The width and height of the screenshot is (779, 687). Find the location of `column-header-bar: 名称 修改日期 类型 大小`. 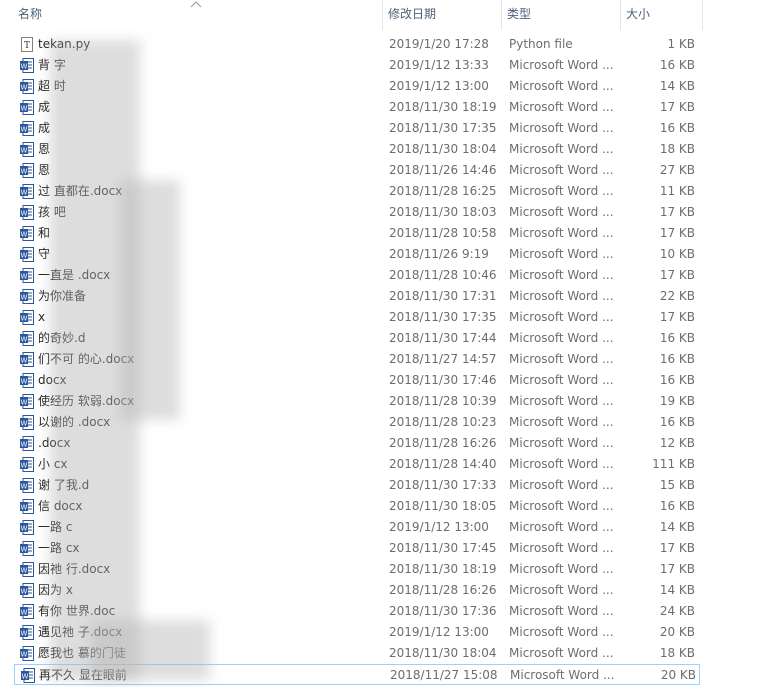

column-header-bar: 名称 修改日期 类型 大小 is located at coordinates (389, 15).